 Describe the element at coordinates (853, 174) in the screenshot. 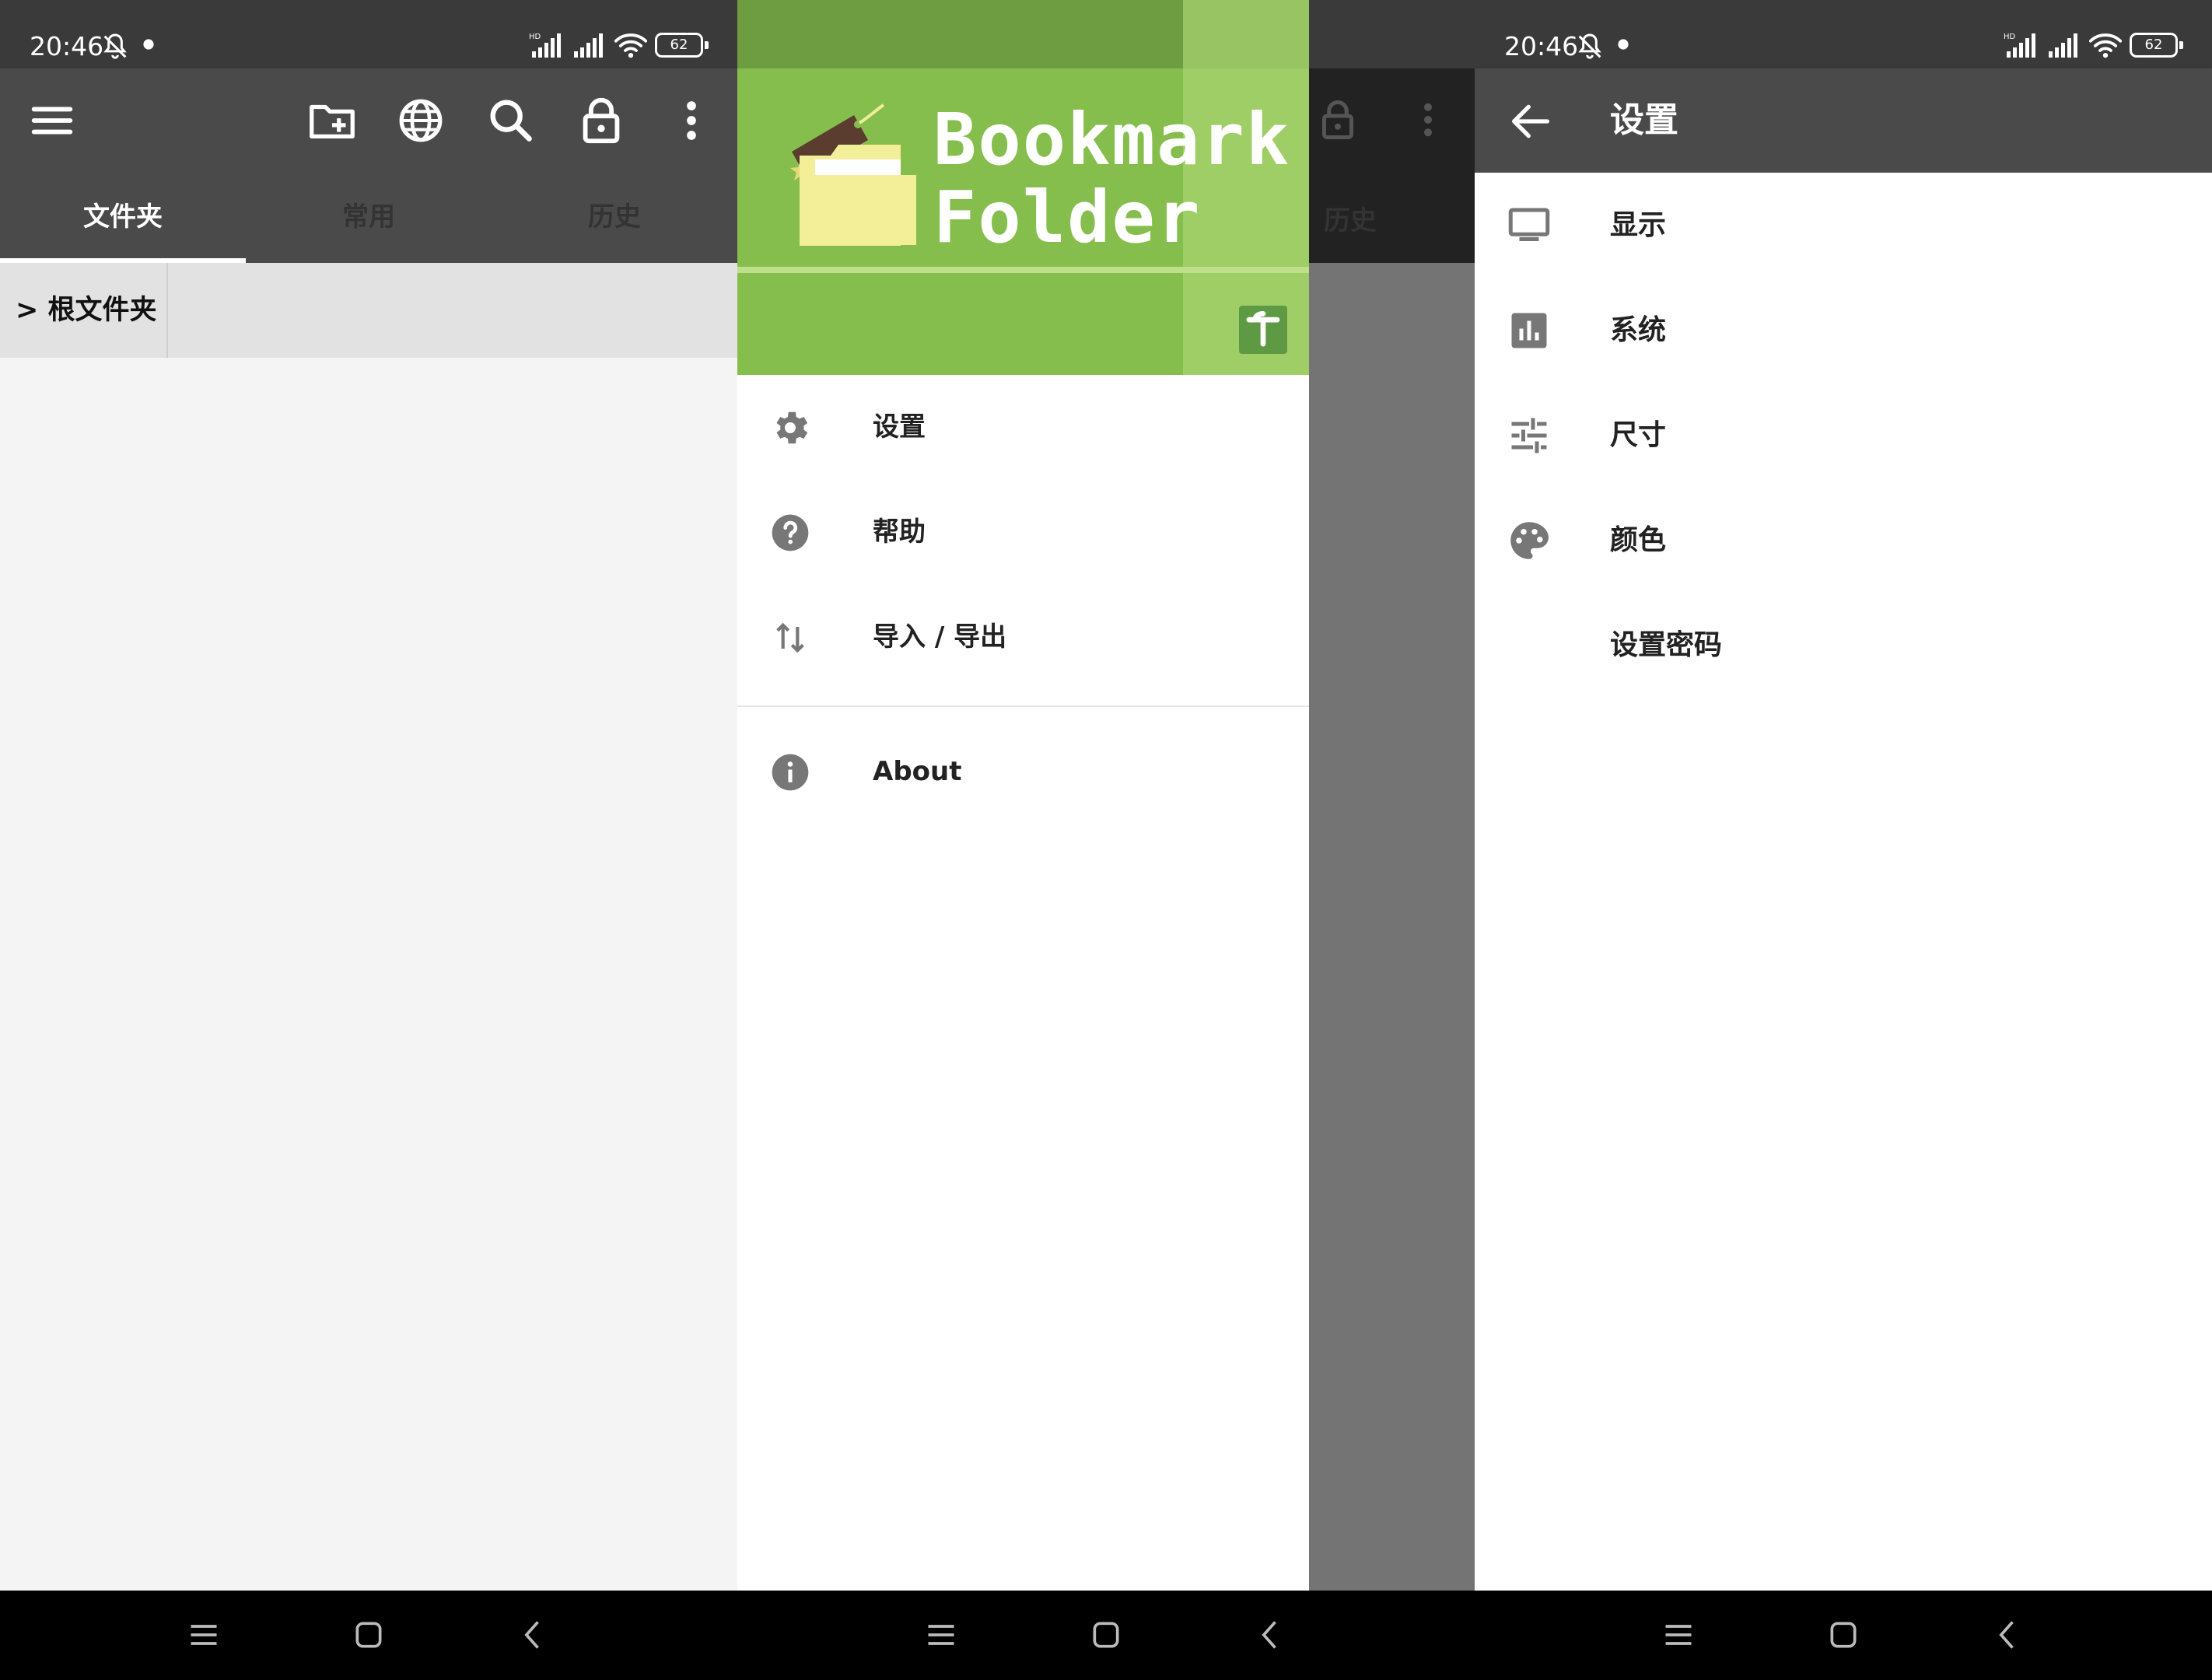

I see `bookmark-folder-logo-icon` at that location.